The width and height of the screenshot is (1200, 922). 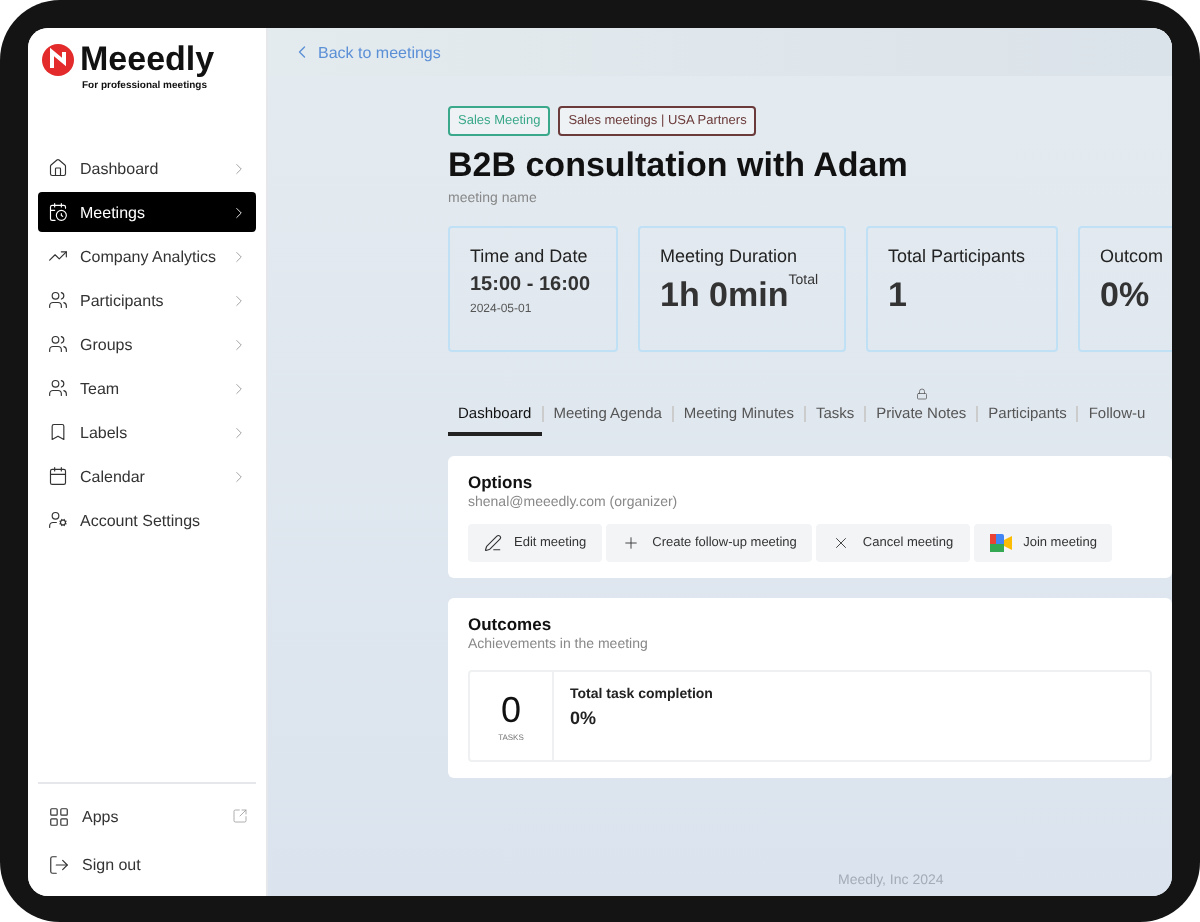 I want to click on video-camera-icon, so click(x=1000, y=543).